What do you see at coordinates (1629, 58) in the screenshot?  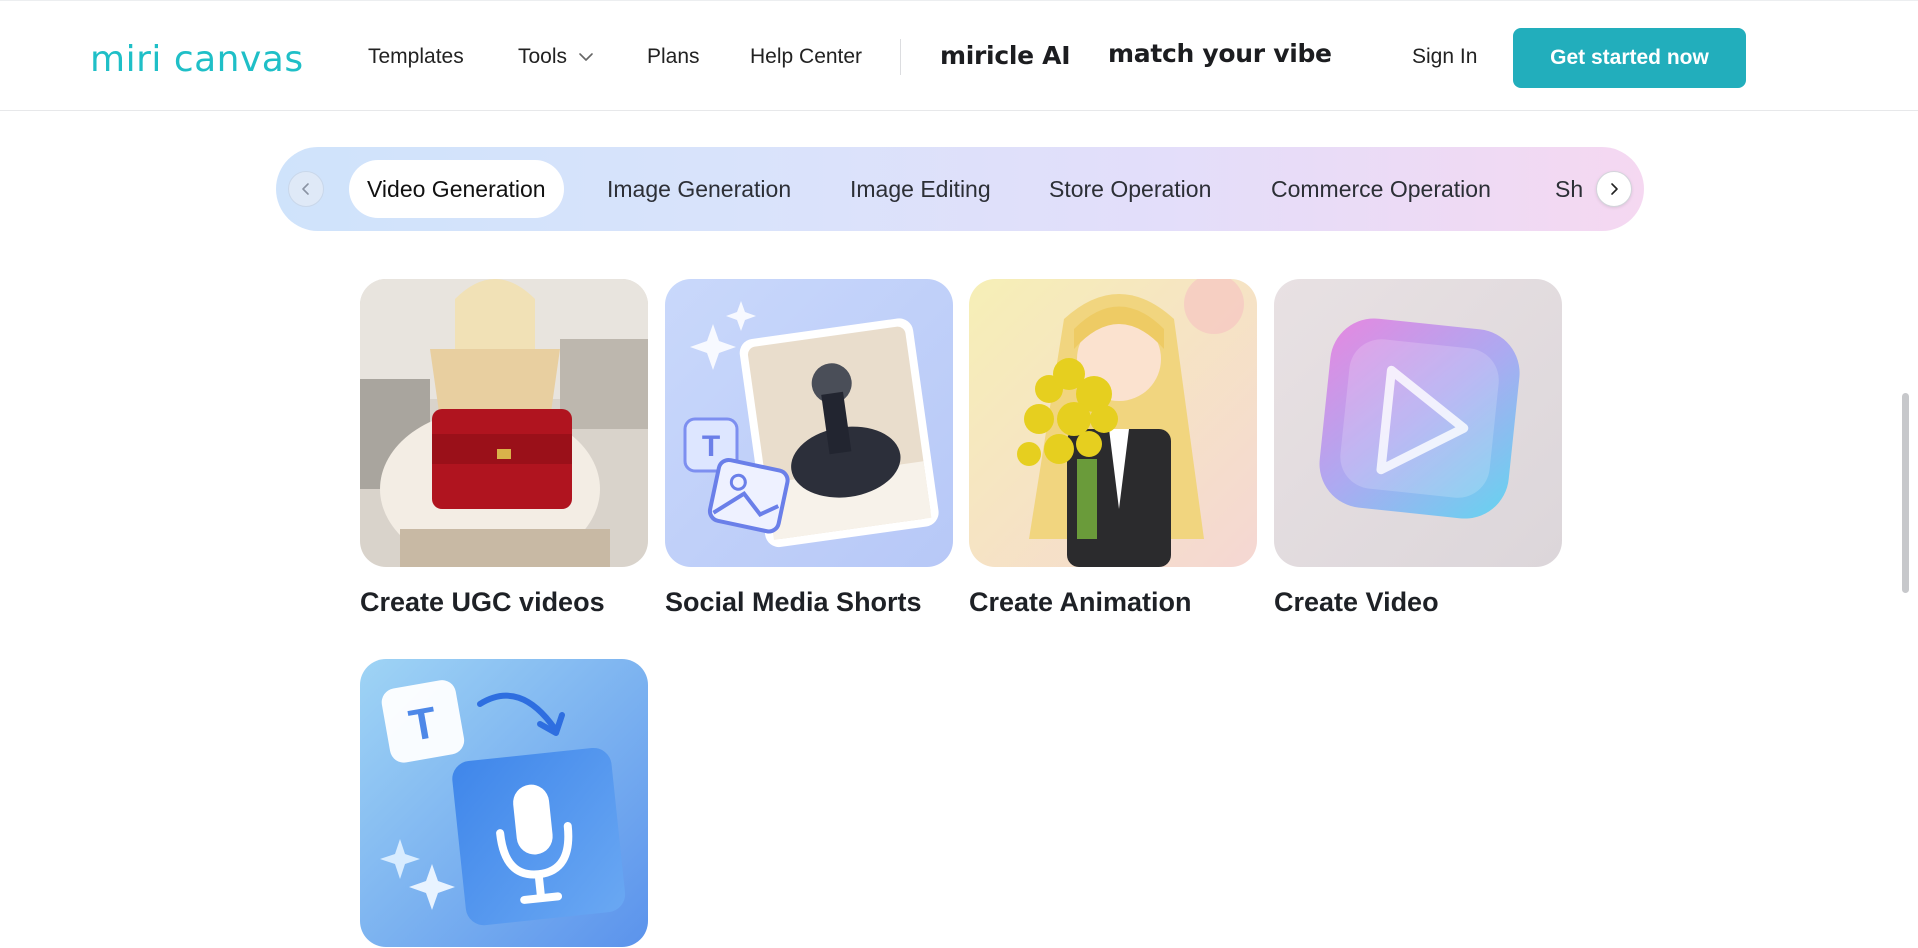 I see `get-started-button: Get started now` at bounding box center [1629, 58].